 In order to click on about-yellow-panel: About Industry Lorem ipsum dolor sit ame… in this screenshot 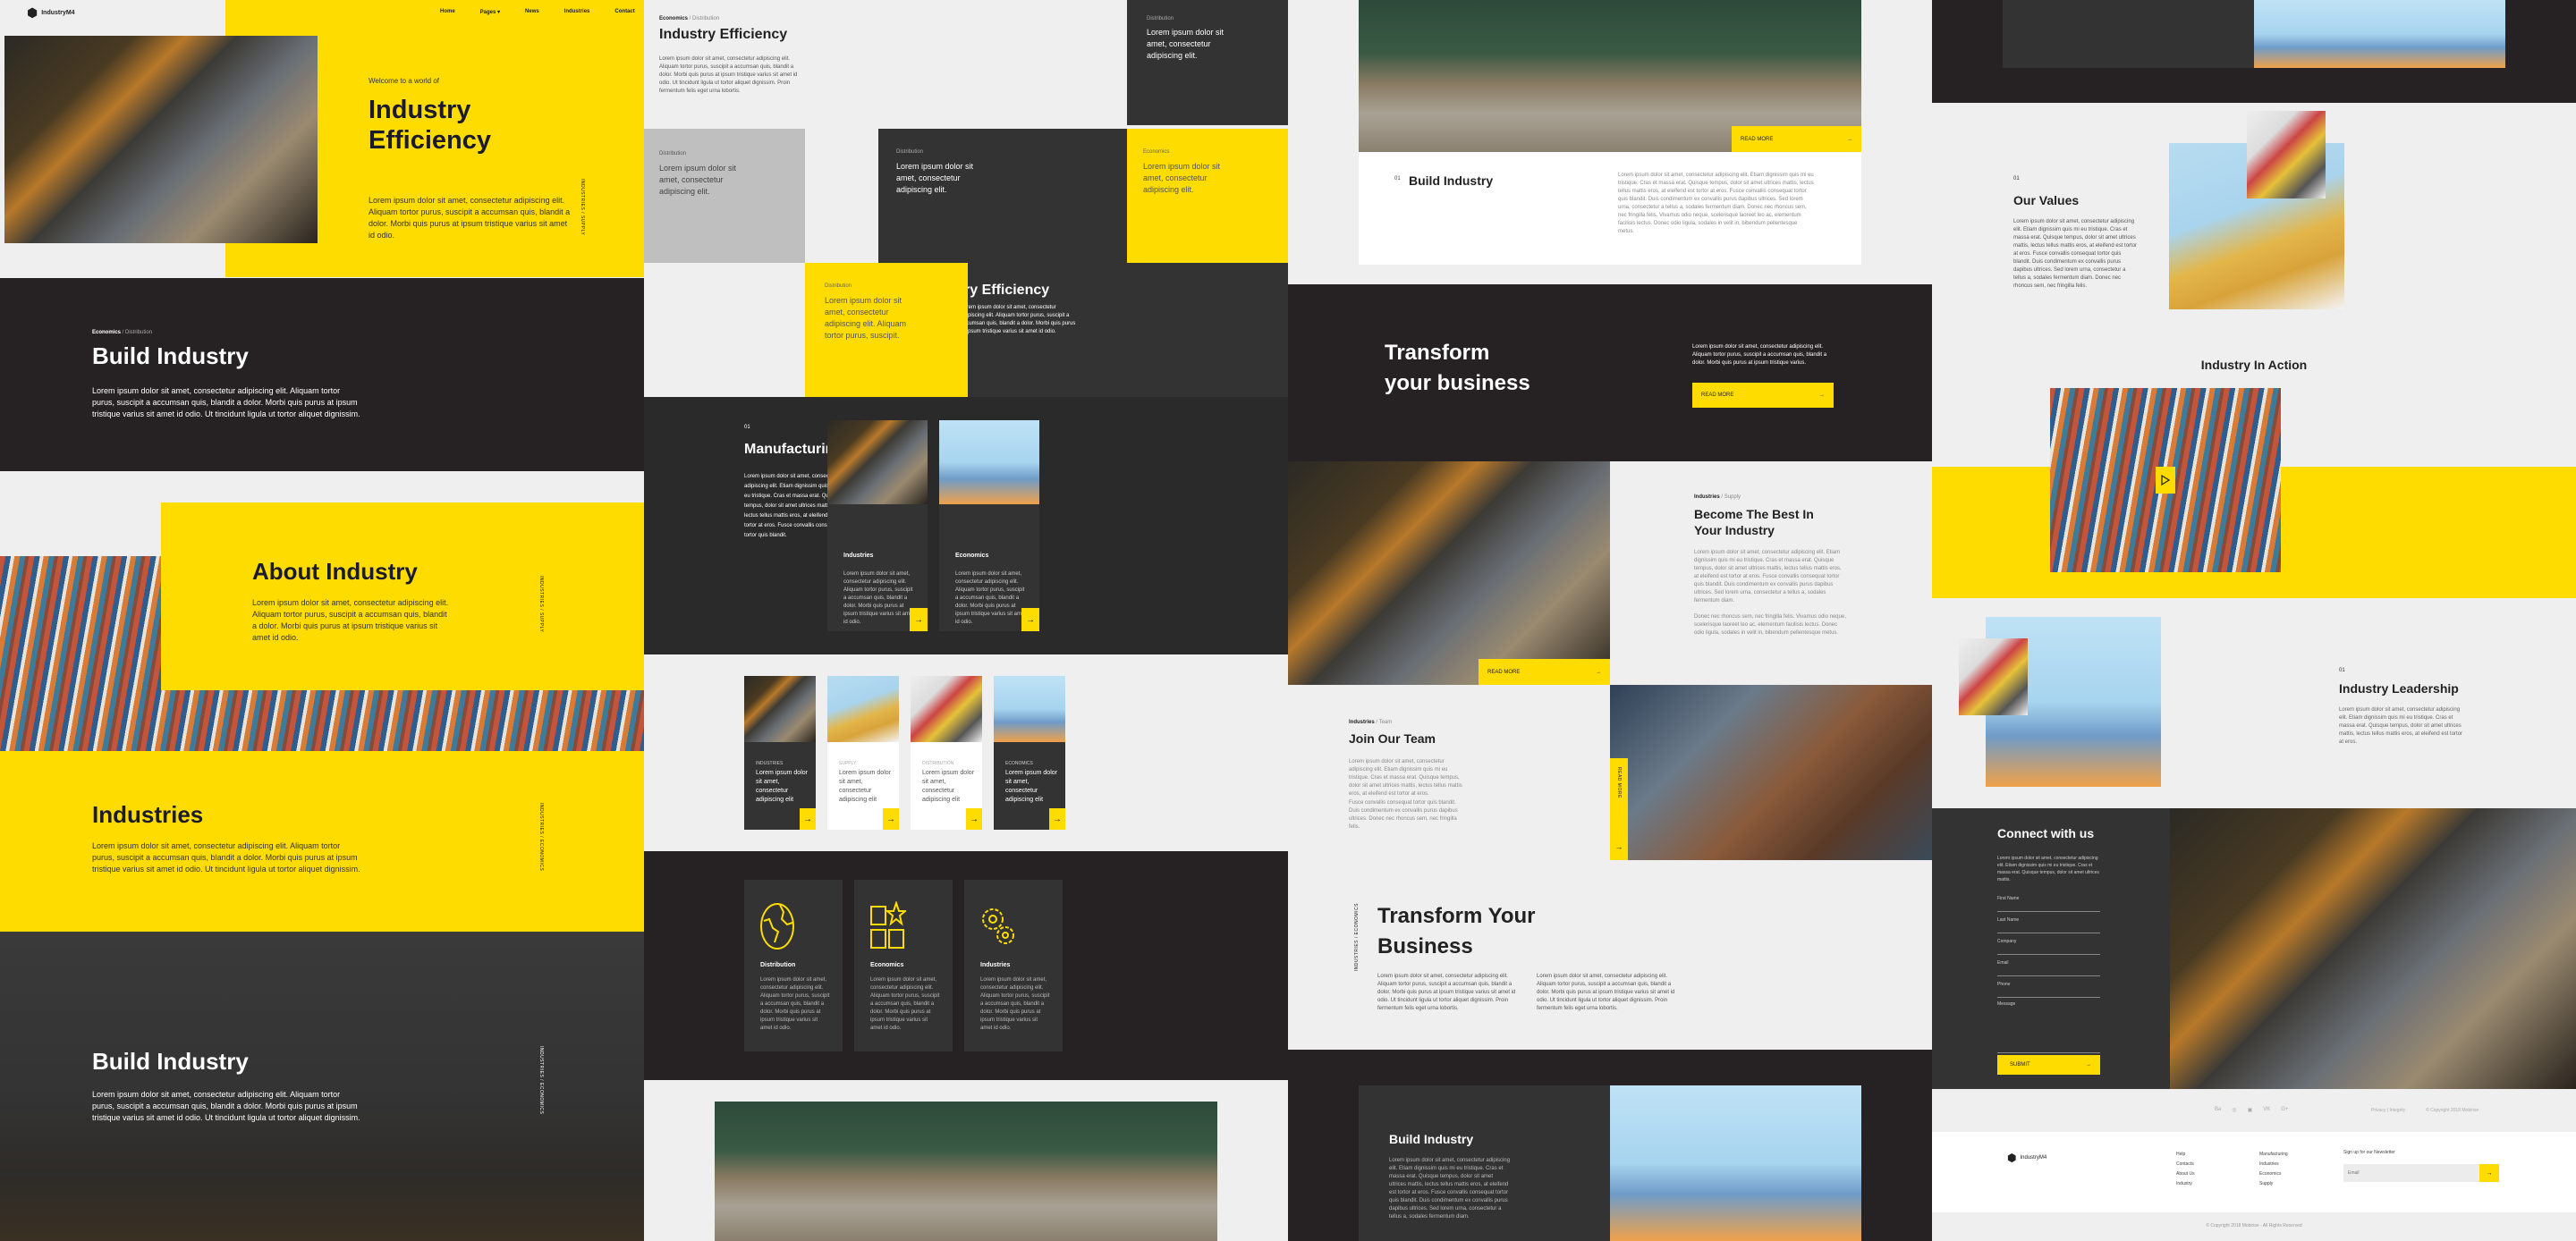, I will do `click(402, 596)`.